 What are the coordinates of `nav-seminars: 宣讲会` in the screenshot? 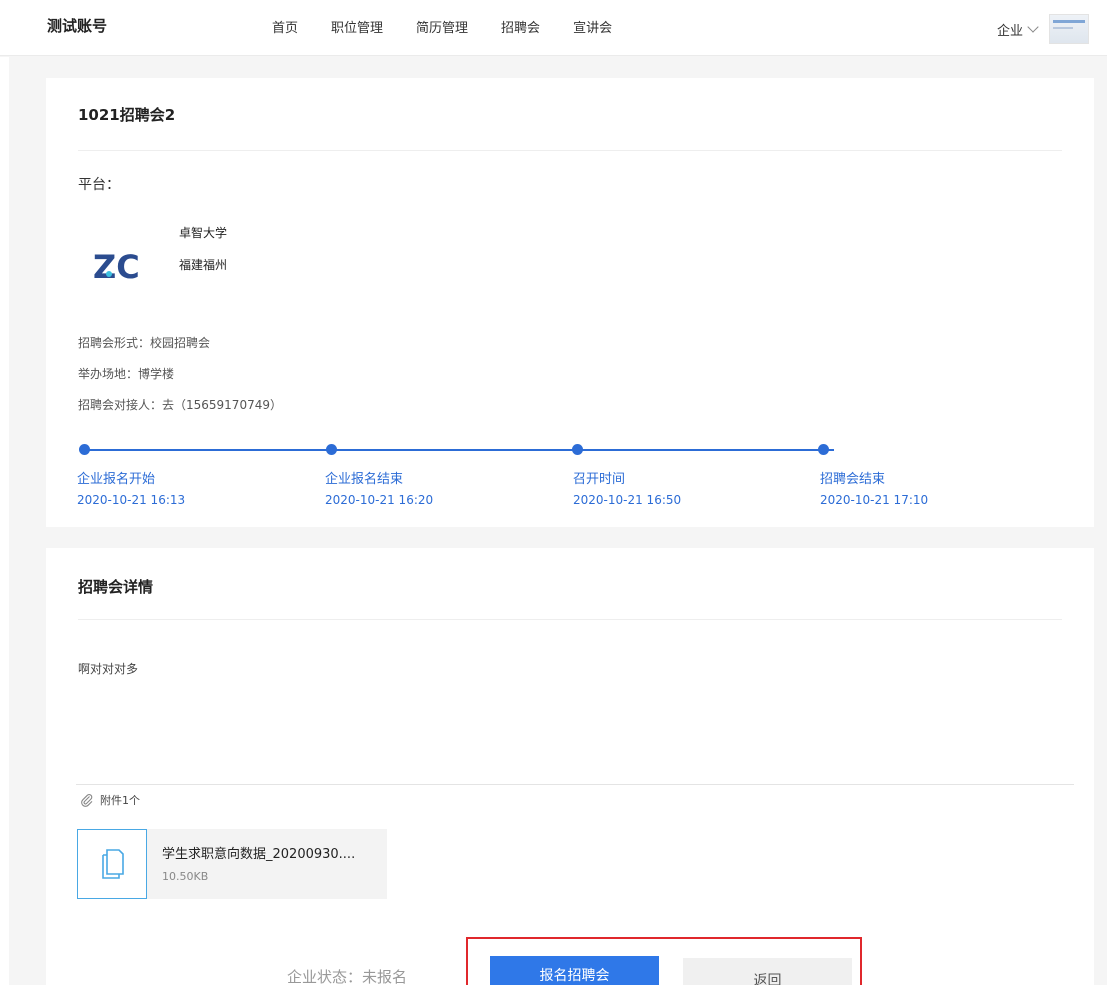 It's located at (592, 26).